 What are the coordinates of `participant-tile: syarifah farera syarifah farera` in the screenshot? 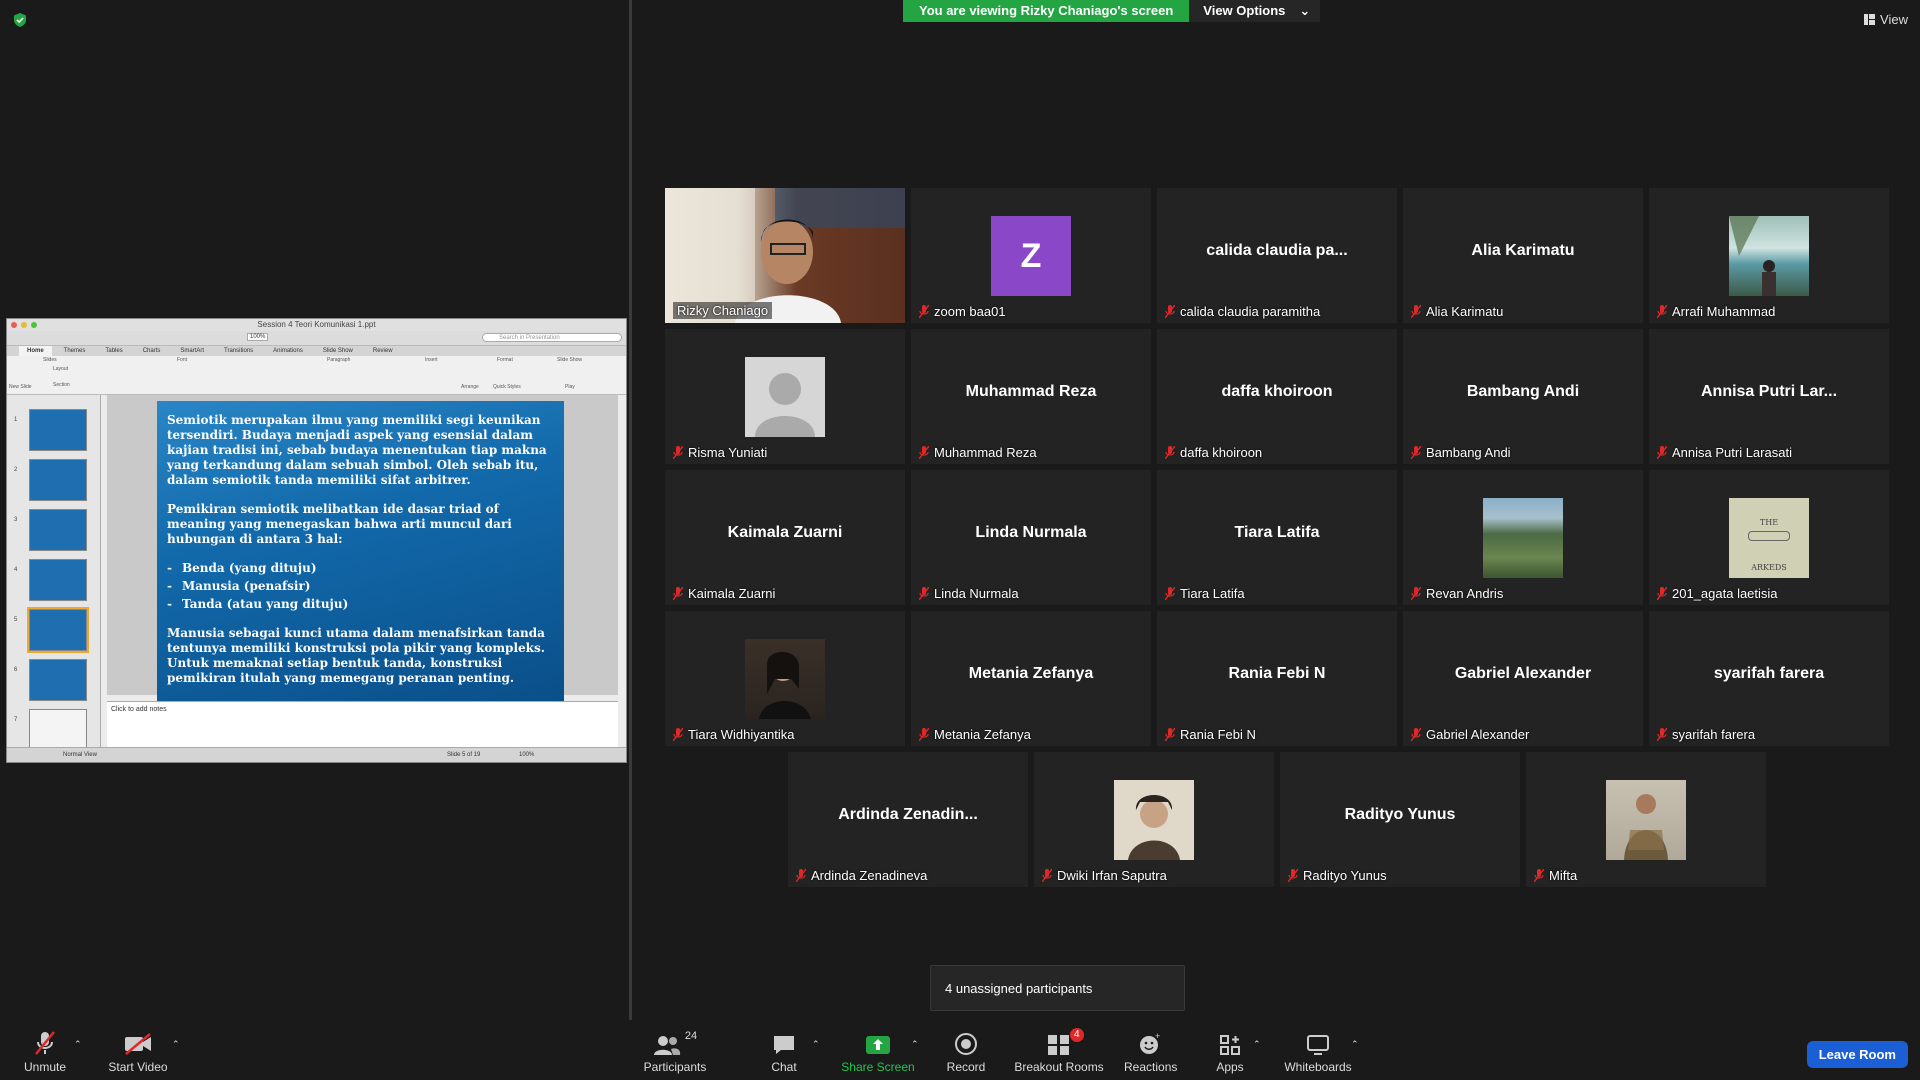 It's located at (1769, 678).